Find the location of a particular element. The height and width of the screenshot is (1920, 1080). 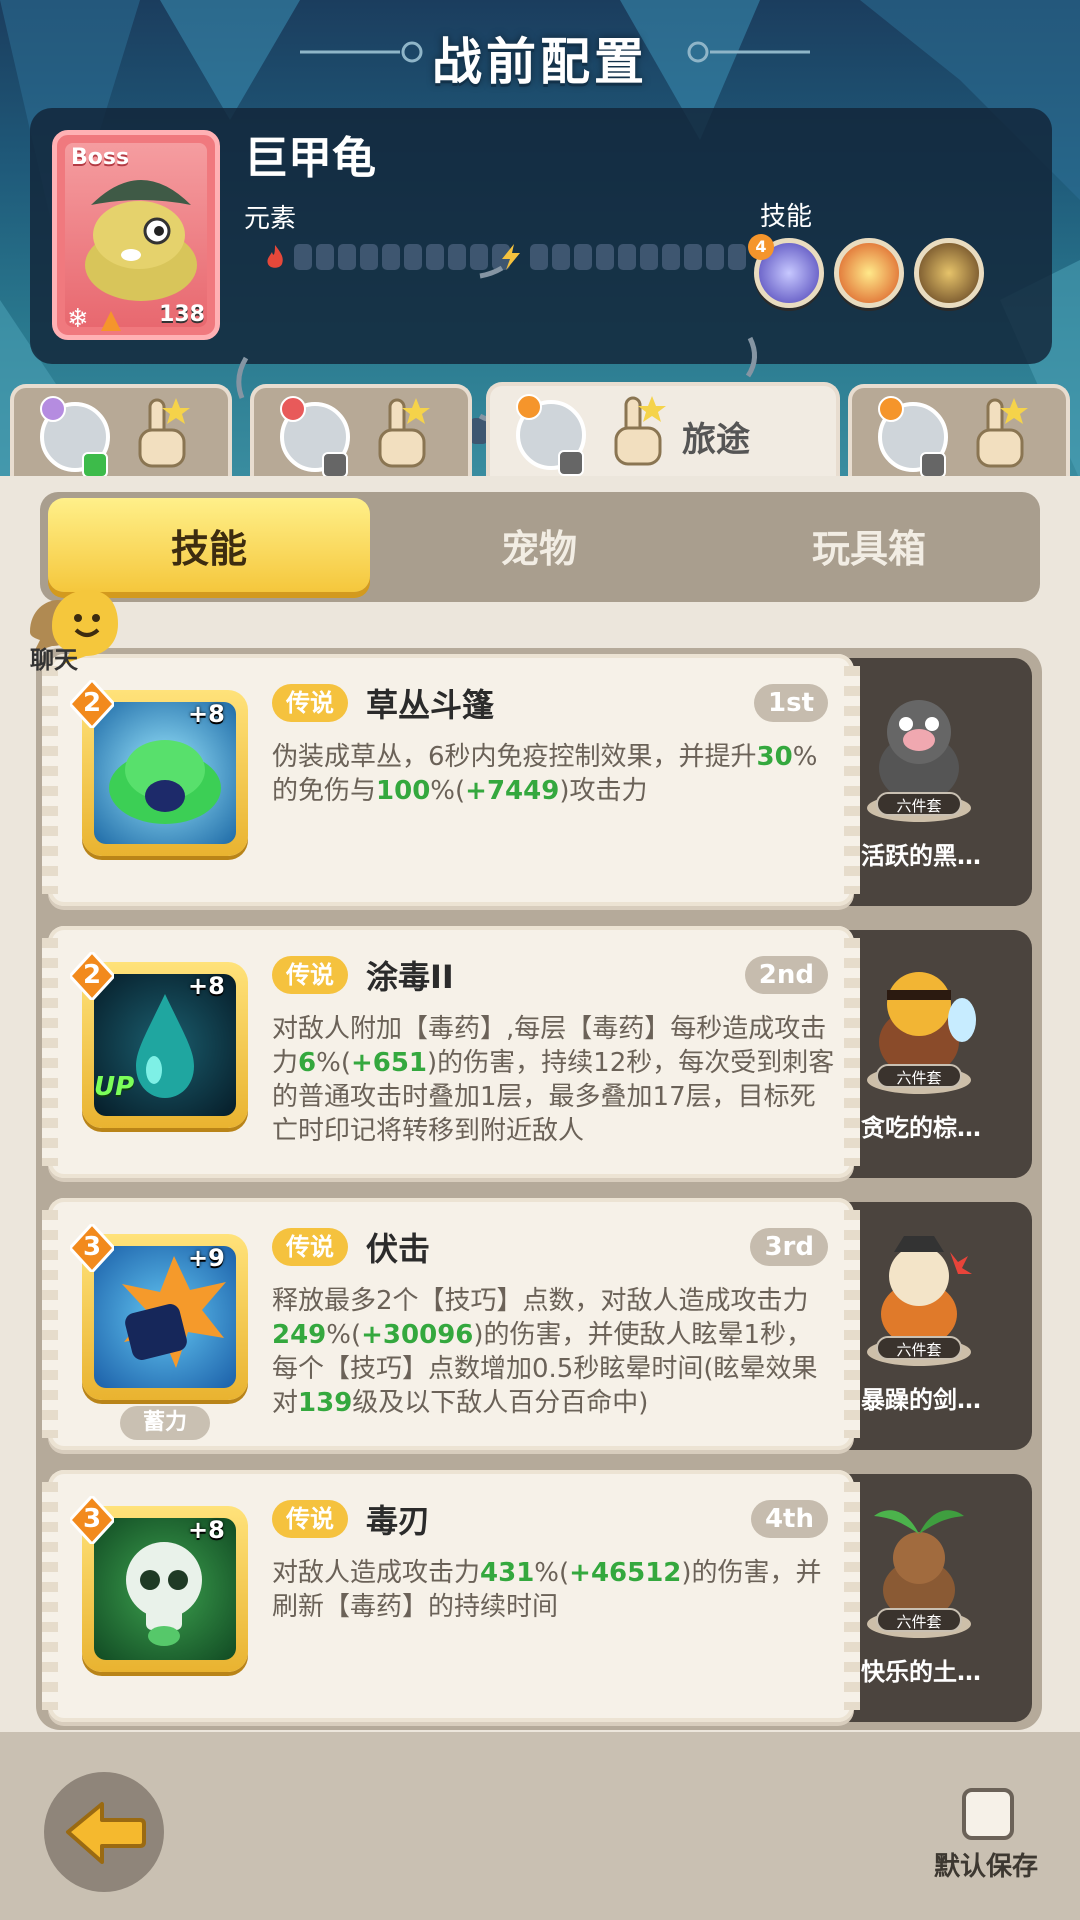

highlight-value: 100 is located at coordinates (403, 791).